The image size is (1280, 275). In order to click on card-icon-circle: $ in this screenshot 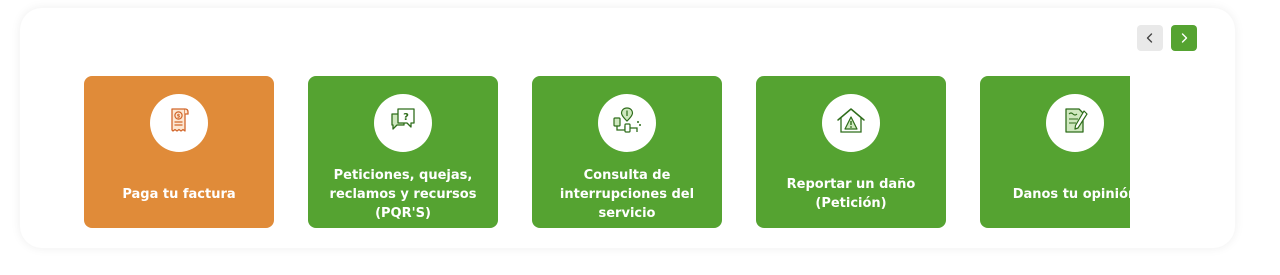, I will do `click(179, 123)`.